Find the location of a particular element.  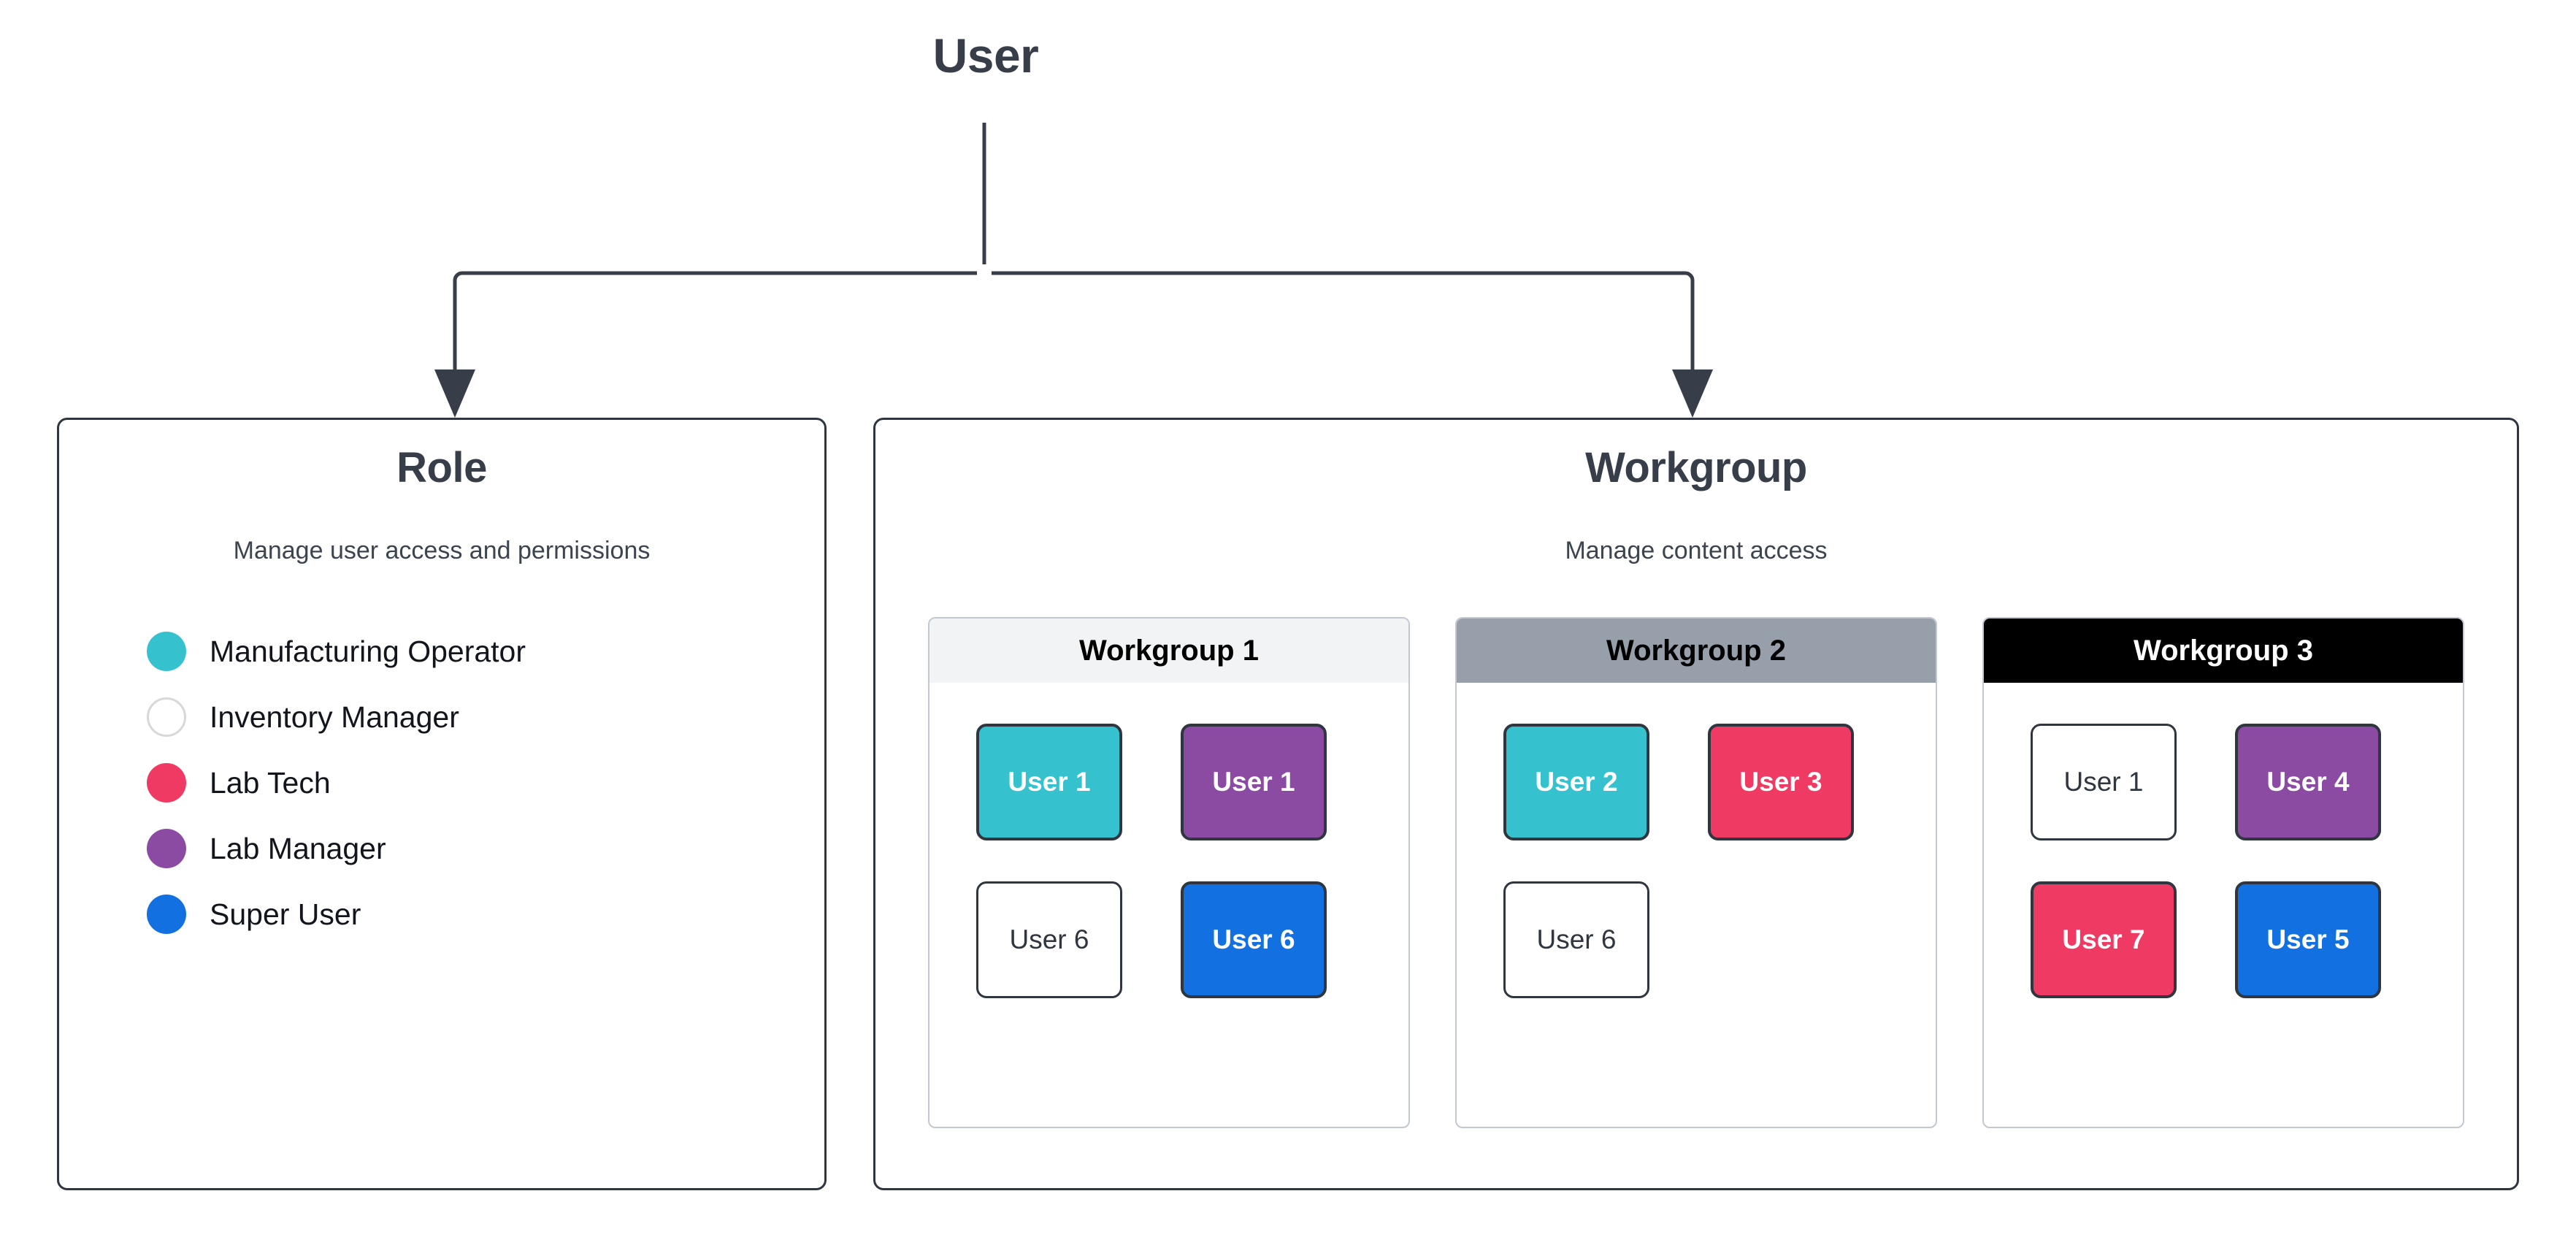

workgroup-card: Workgroup 2 User 2 User 3 User 6 is located at coordinates (1696, 872).